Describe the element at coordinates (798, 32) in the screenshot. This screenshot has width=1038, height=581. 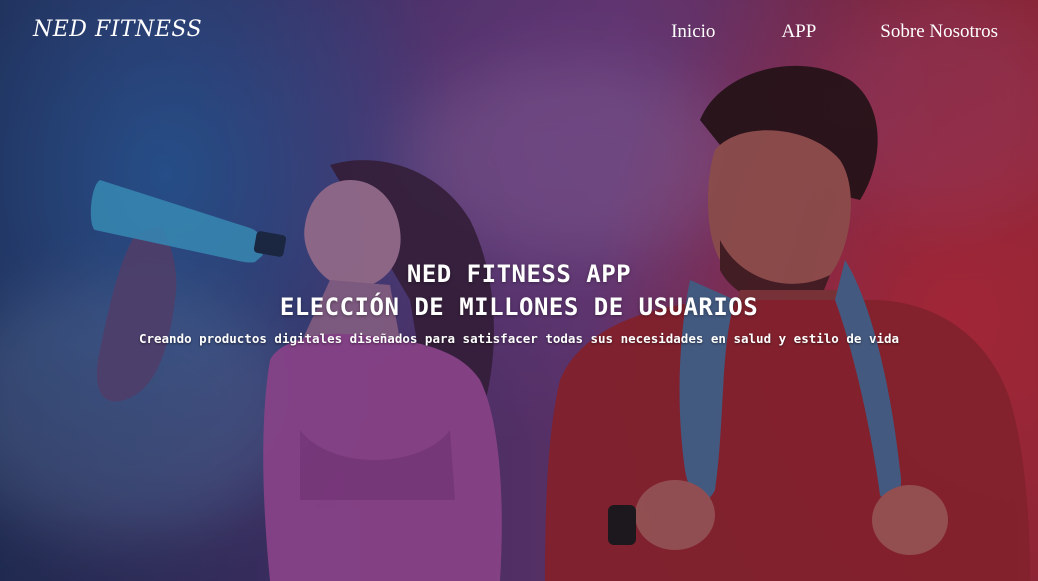
I see `nav-link-app: APP` at that location.